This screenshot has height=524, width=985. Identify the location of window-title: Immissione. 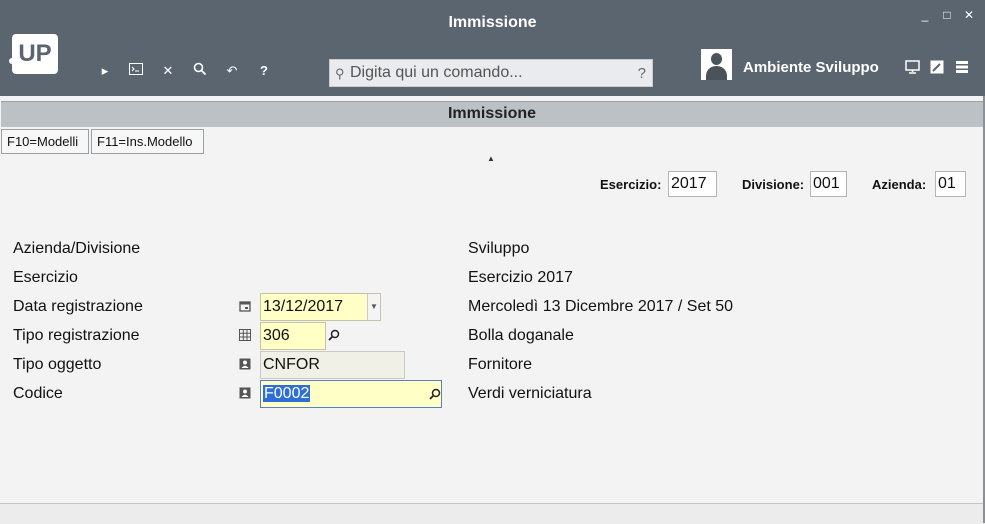
(492, 22).